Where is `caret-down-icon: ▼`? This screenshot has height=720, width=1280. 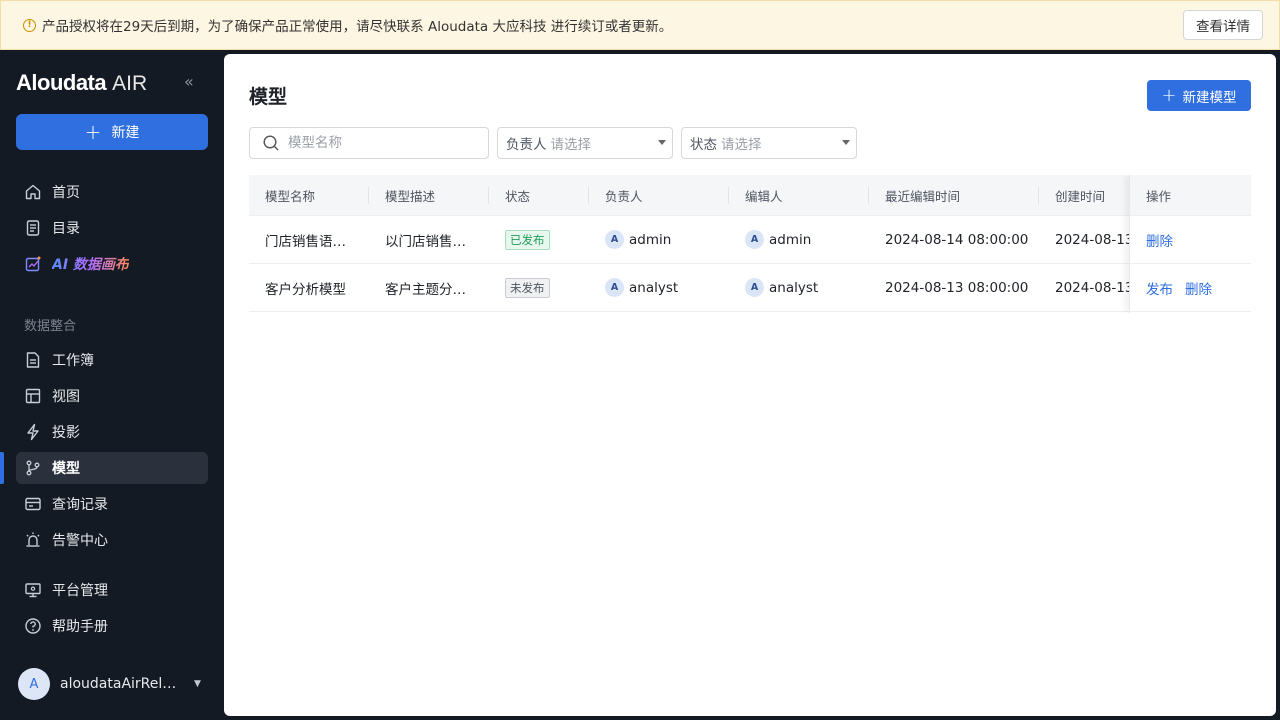 caret-down-icon: ▼ is located at coordinates (197, 684).